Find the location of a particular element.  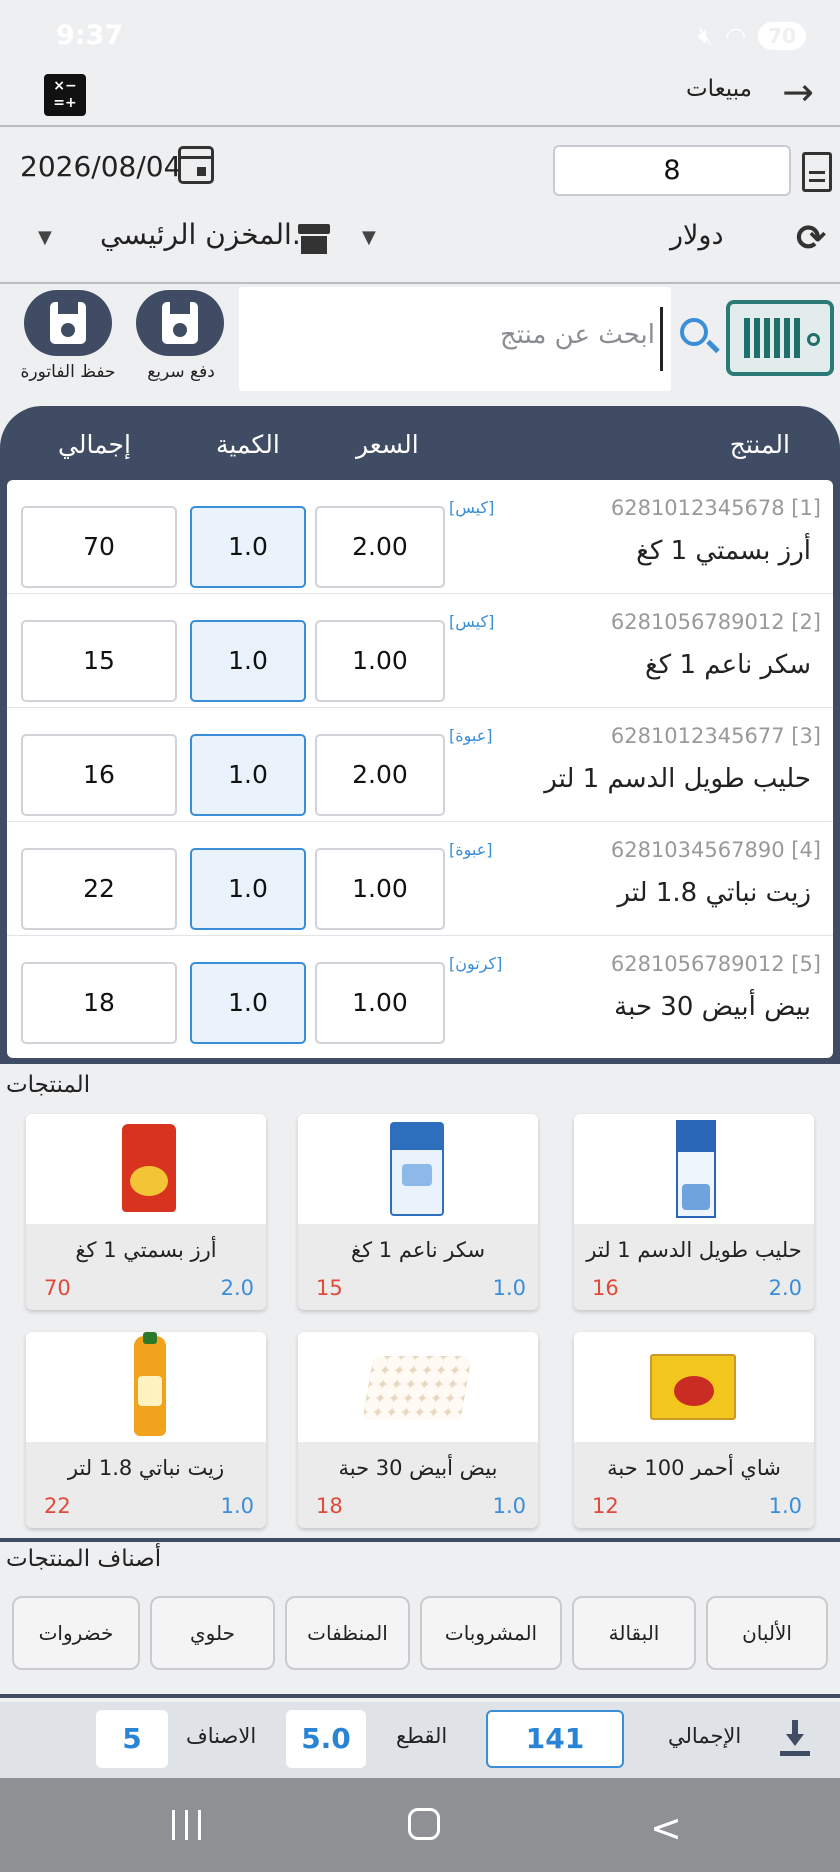

row-code: 6281056789012 [5] is located at coordinates (716, 964).